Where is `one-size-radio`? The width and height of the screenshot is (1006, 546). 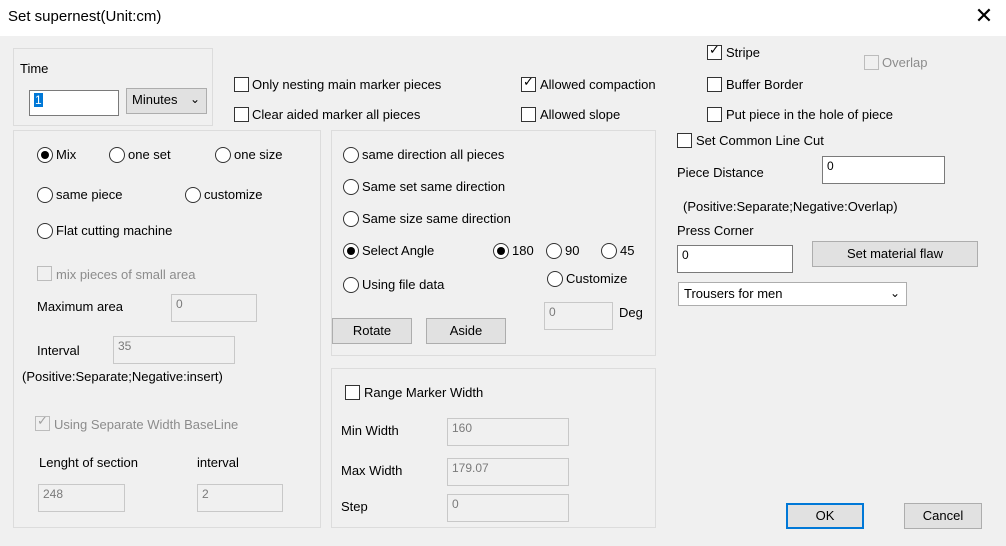
one-size-radio is located at coordinates (223, 155).